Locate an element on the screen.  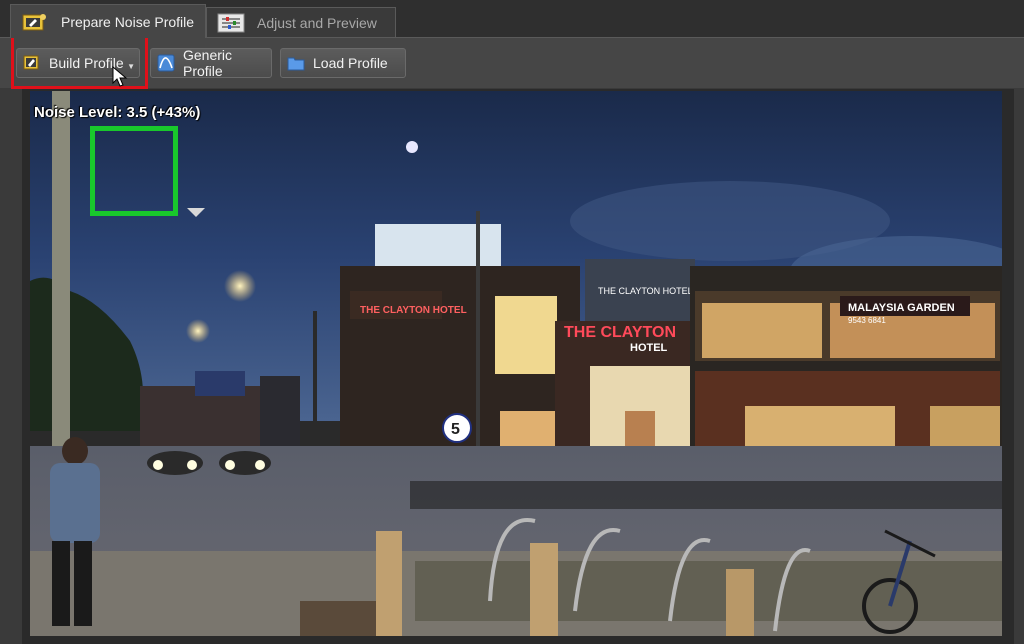
tab-label: Adjust and Preview is located at coordinates (317, 23).